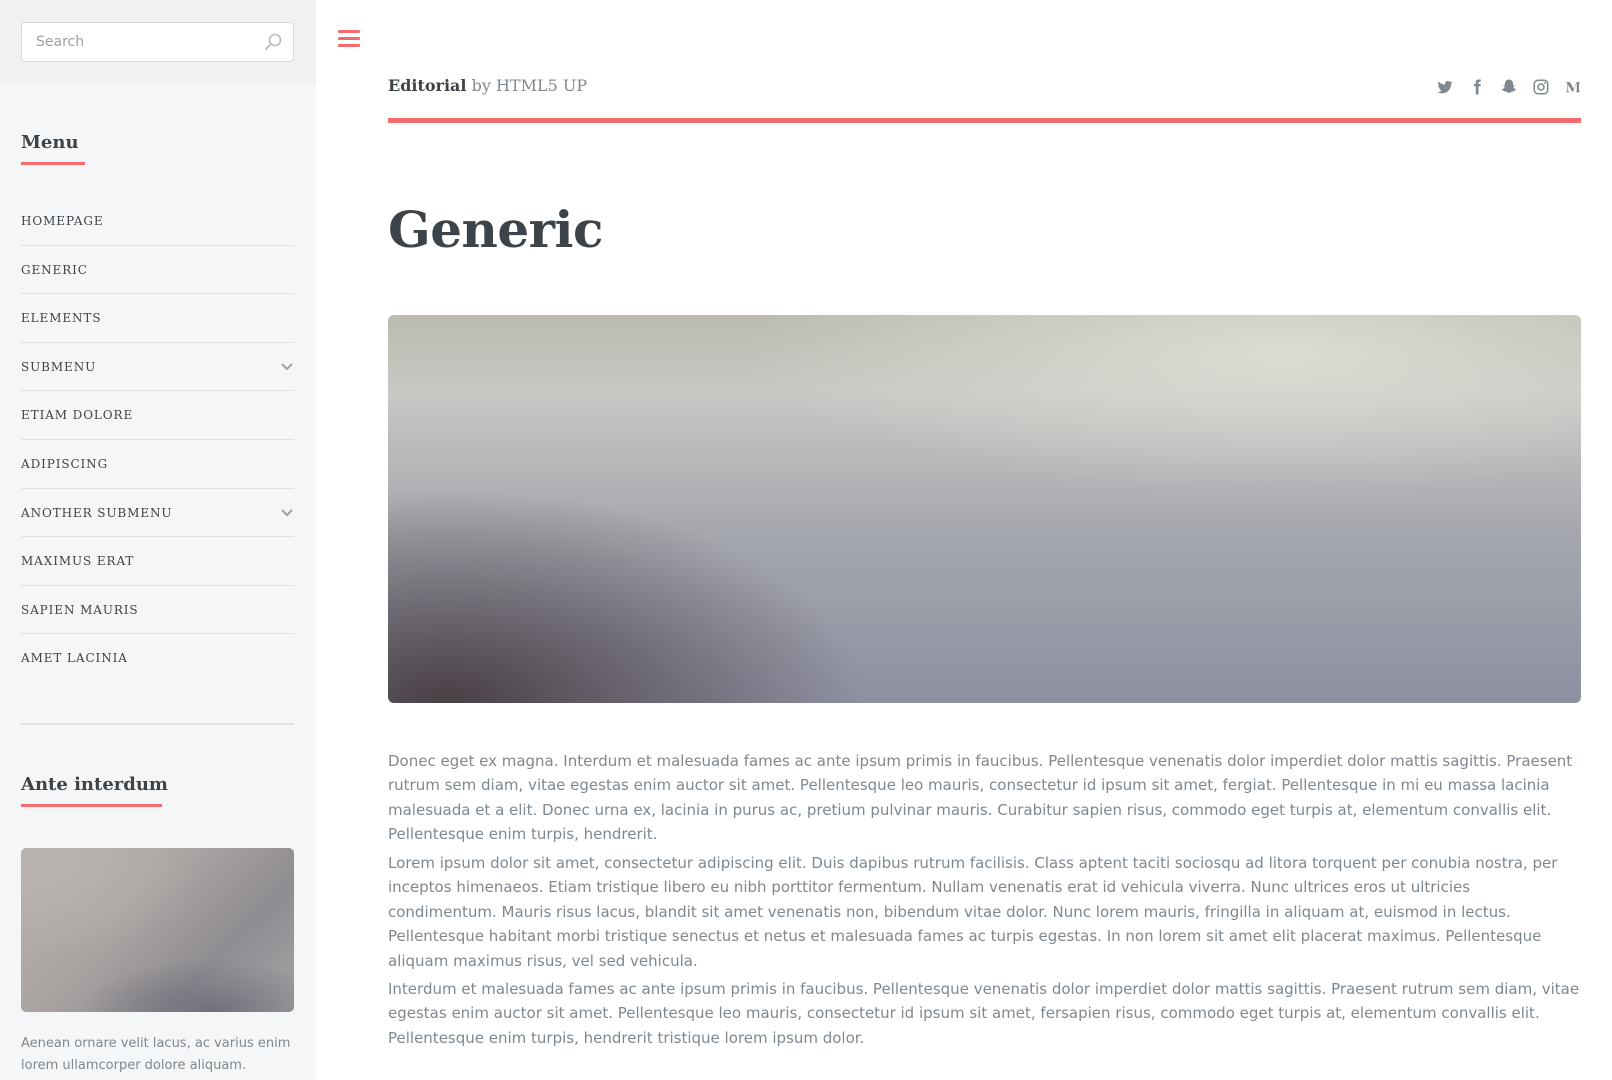 Image resolution: width=1612 pixels, height=1080 pixels. I want to click on header-divider, so click(984, 120).